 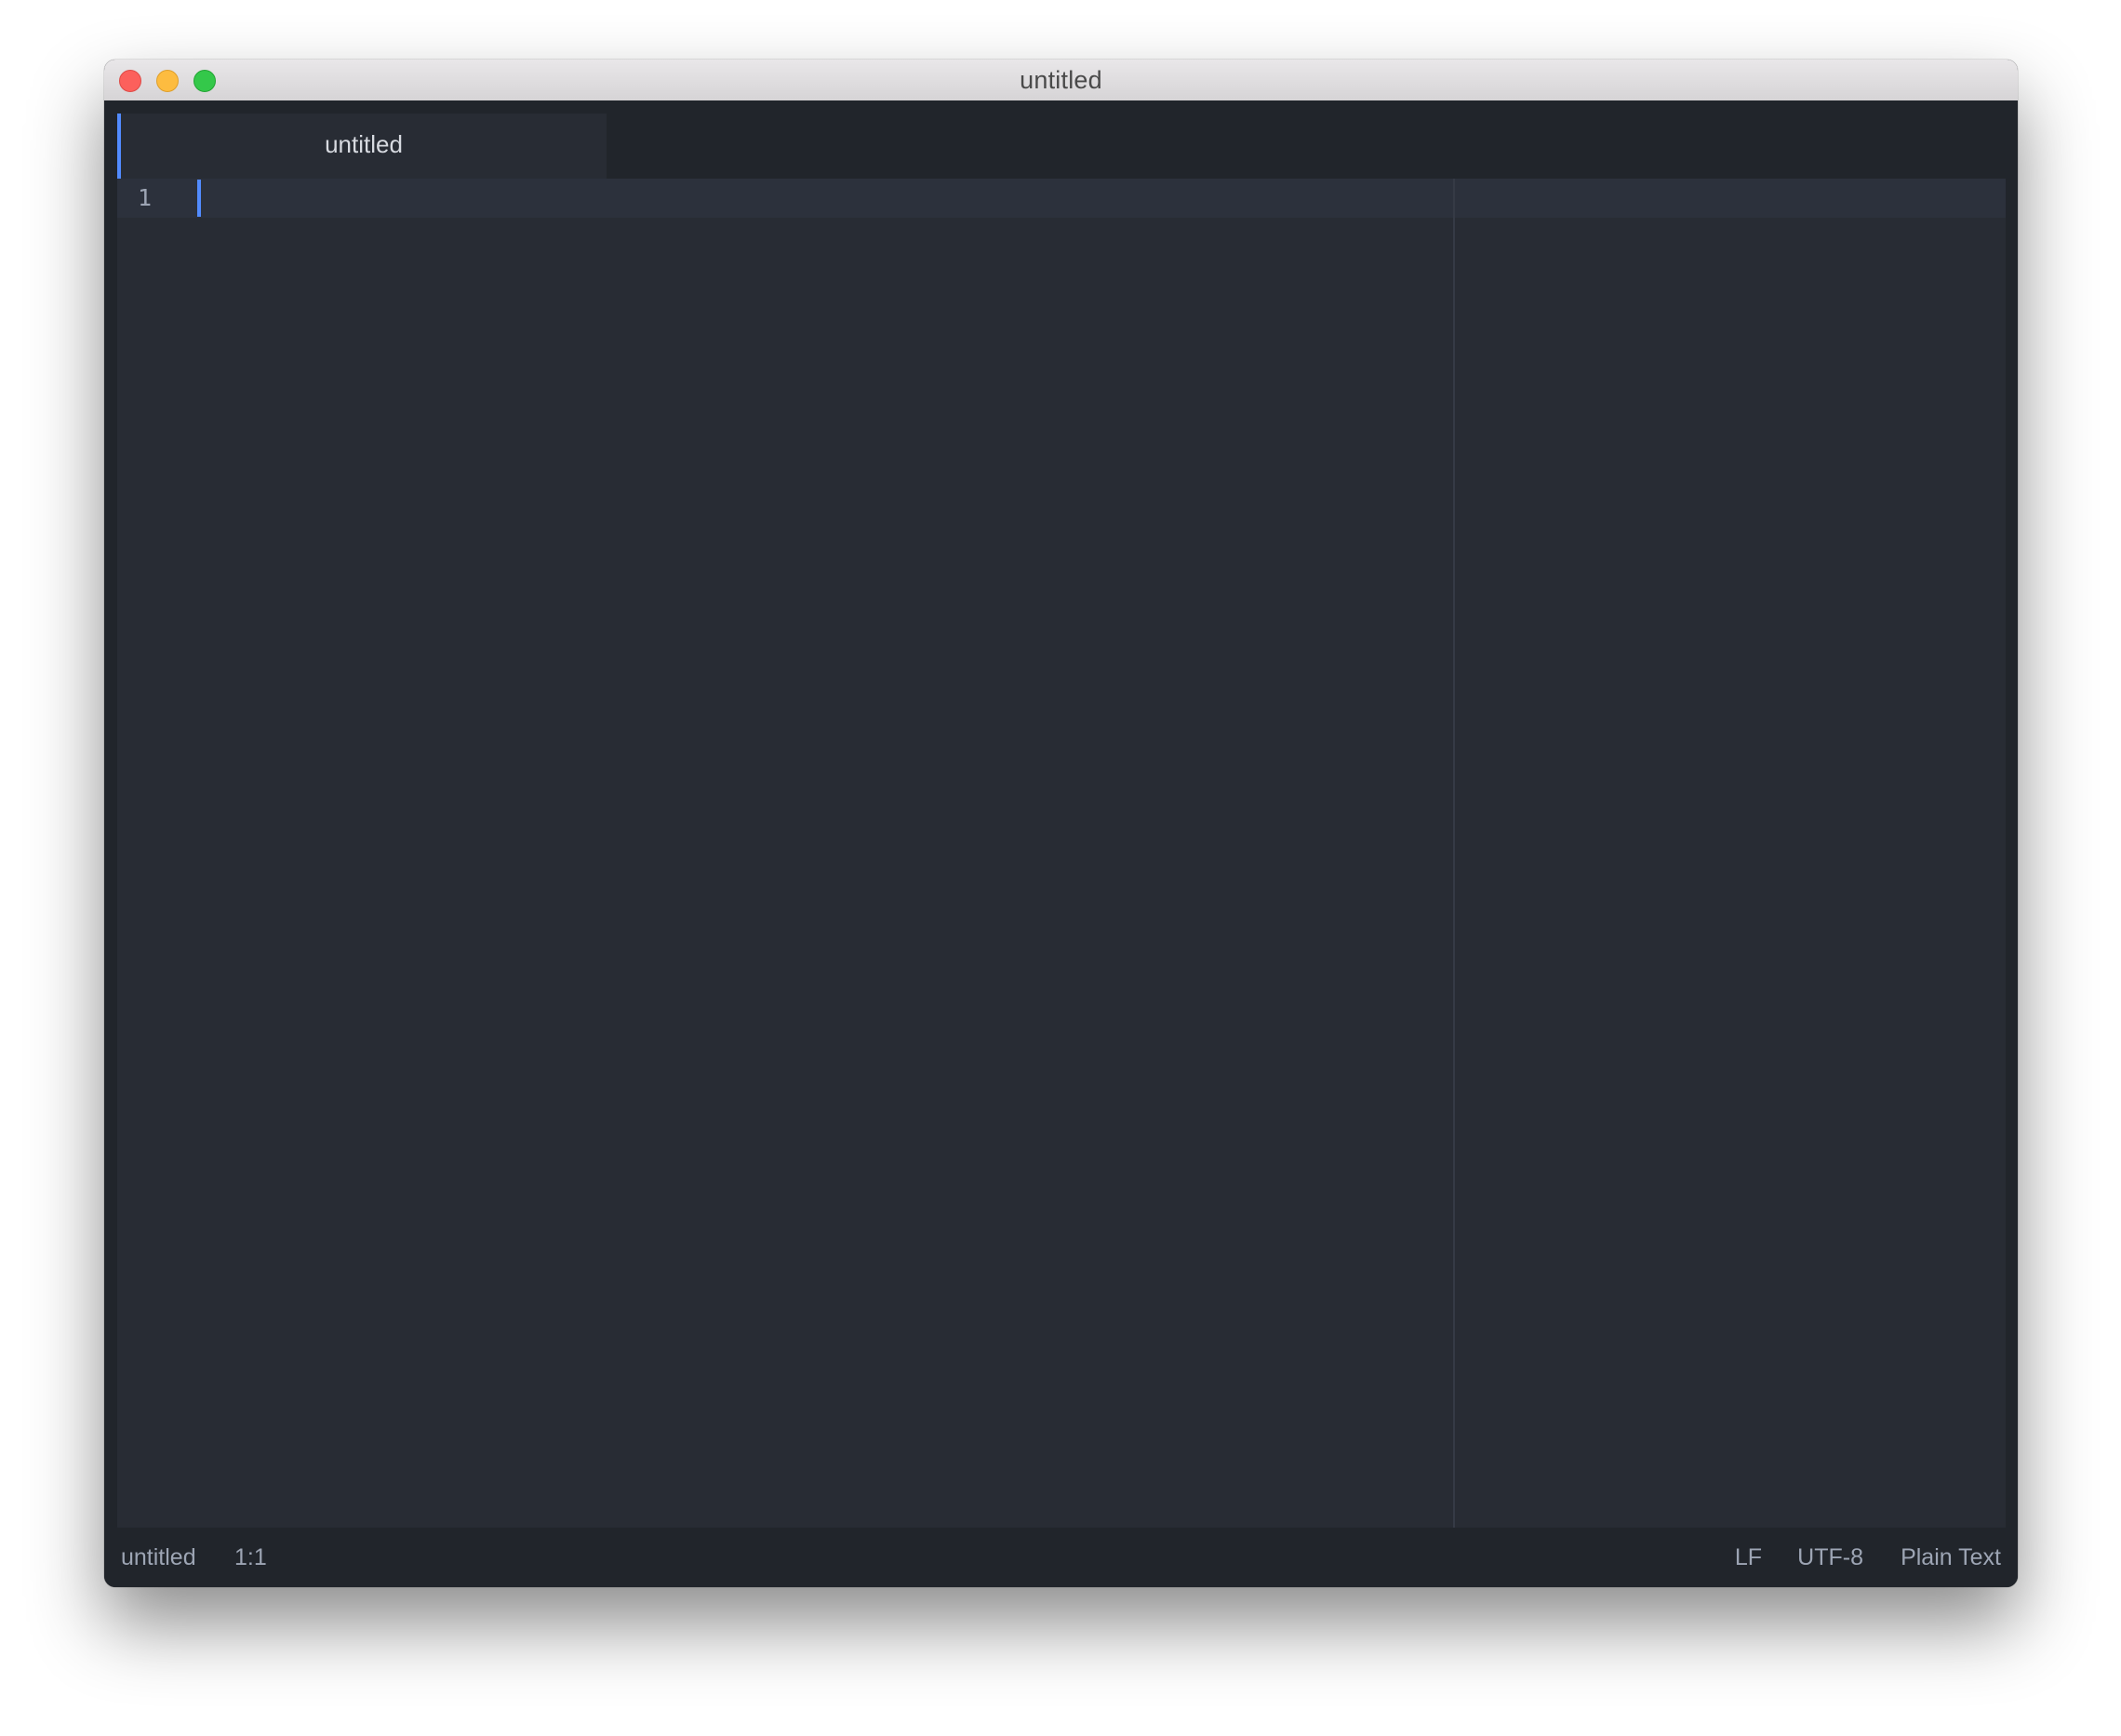 What do you see at coordinates (1830, 1558) in the screenshot?
I see `status-encoding: UTF-8` at bounding box center [1830, 1558].